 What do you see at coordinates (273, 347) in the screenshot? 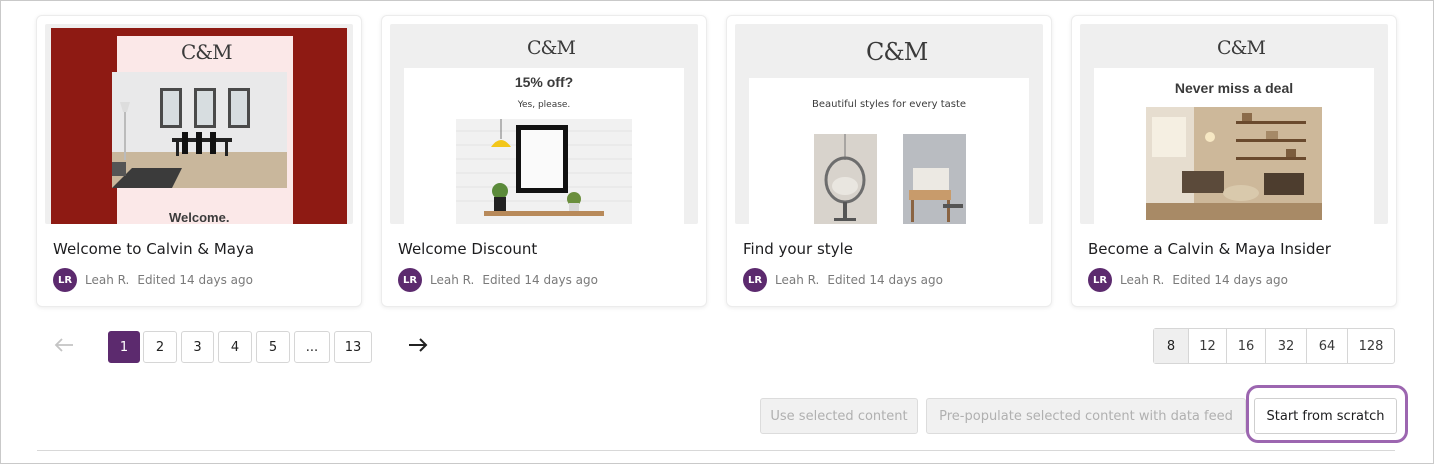
I see `page-5-button: 5` at bounding box center [273, 347].